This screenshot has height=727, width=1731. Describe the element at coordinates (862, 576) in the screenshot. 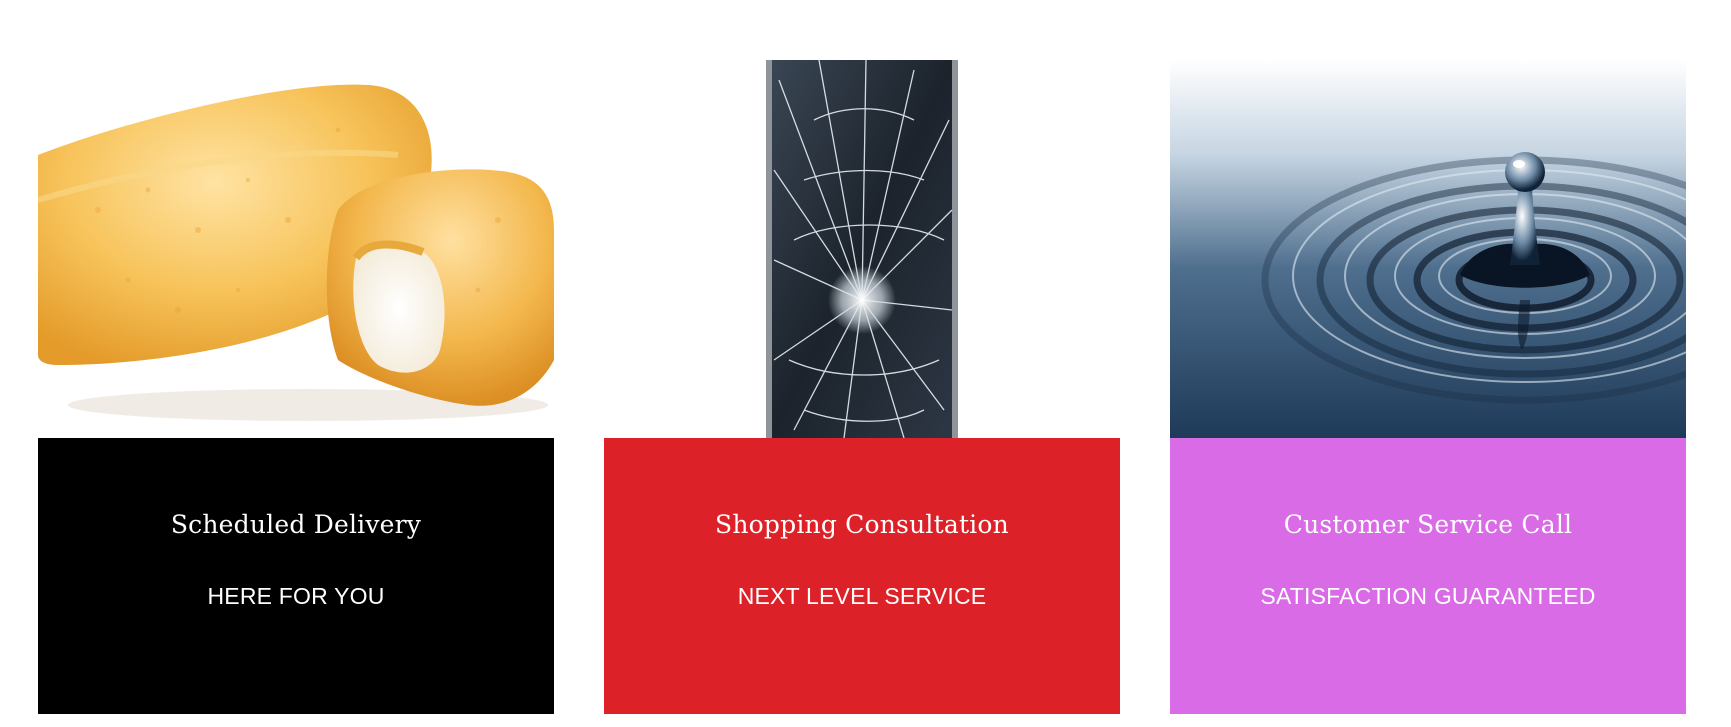

I see `service-card-panel: Shopping Consultation NEXT LEVEL SERVICE` at that location.